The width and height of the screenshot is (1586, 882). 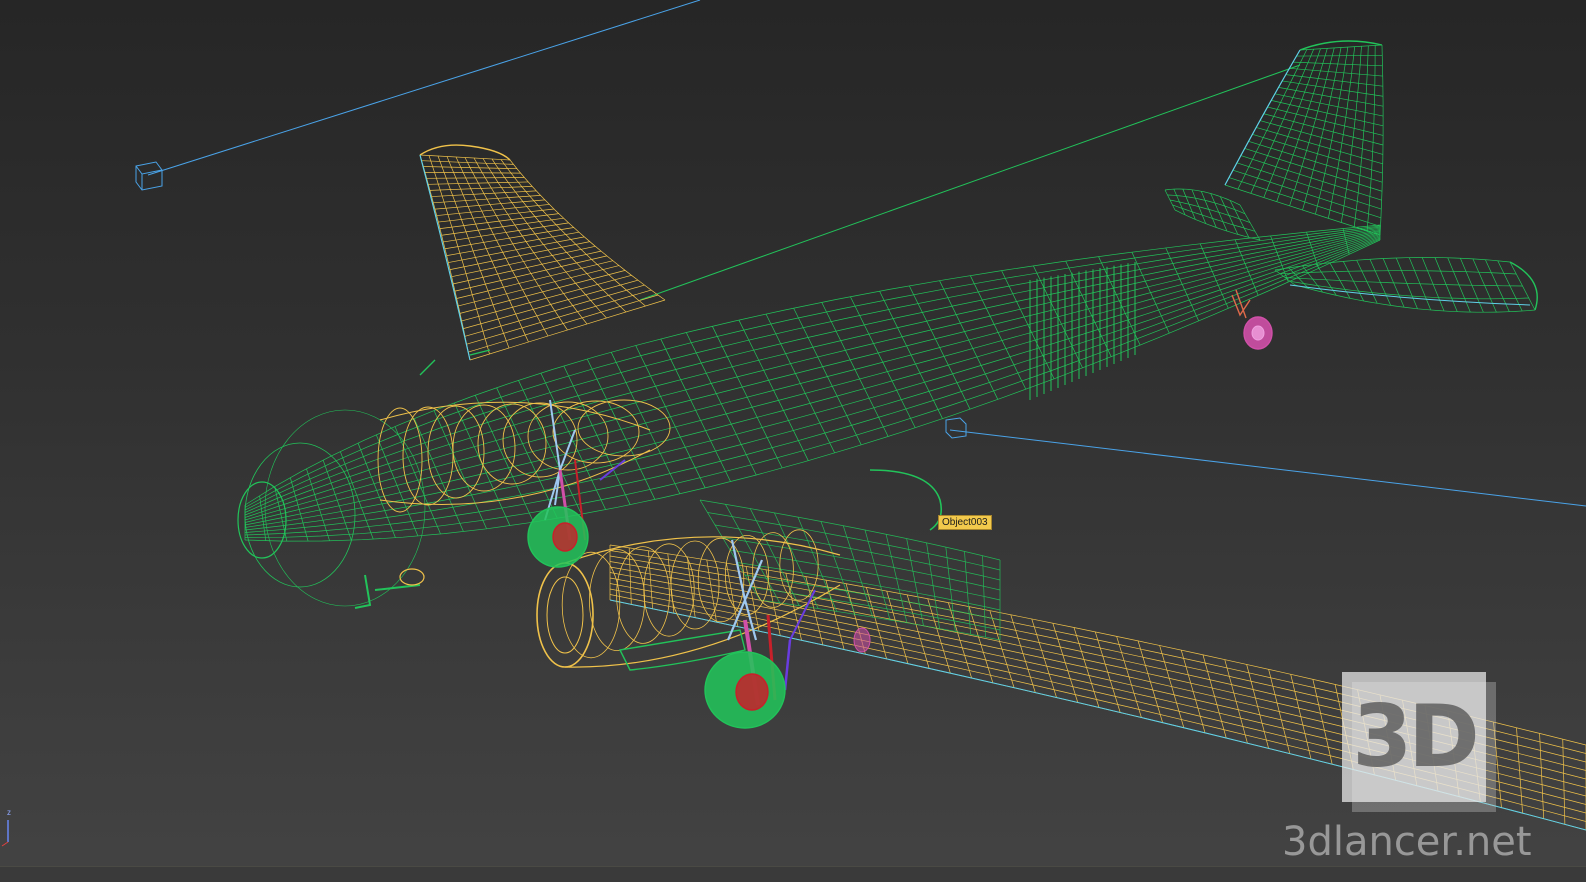 I want to click on nose-probe, so click(x=389, y=588).